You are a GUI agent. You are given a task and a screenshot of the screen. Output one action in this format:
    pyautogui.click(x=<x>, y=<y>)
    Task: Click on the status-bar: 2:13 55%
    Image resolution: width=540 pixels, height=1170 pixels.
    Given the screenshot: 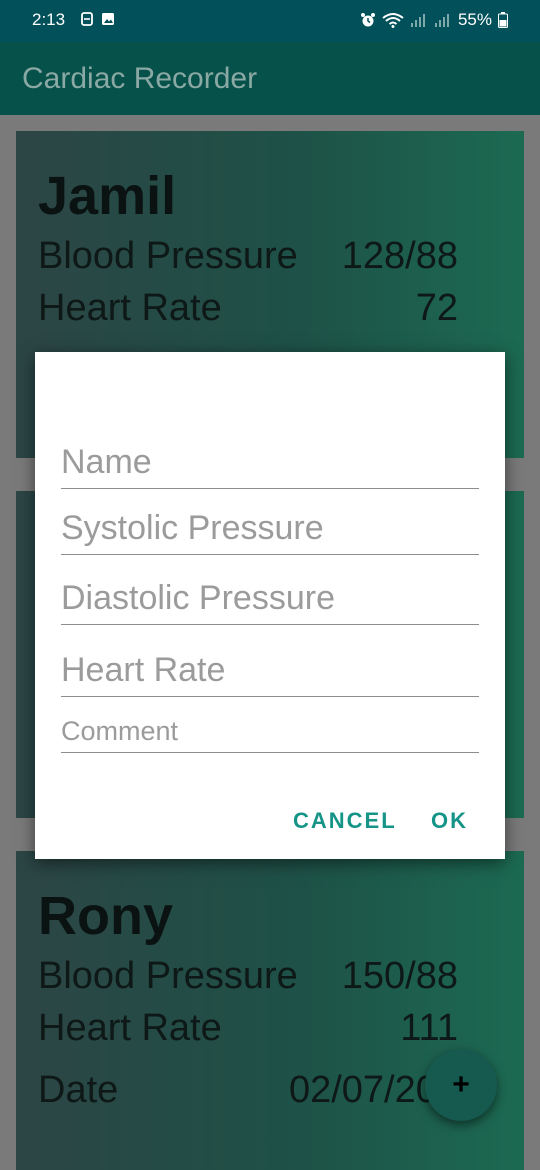 What is the action you would take?
    pyautogui.click(x=270, y=21)
    